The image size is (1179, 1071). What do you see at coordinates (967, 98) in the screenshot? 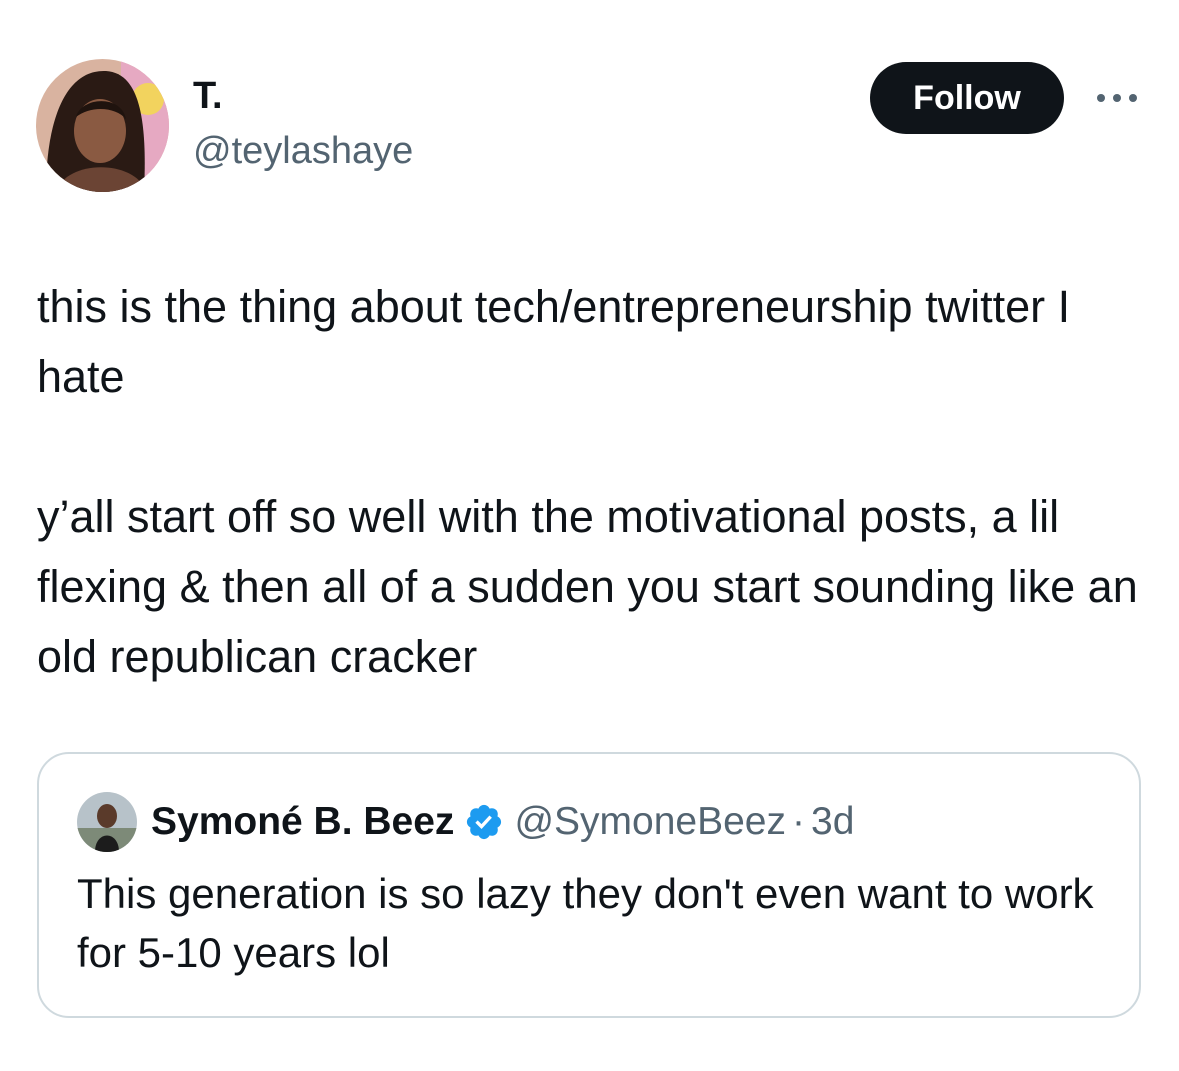
I see `follow-button: Follow` at bounding box center [967, 98].